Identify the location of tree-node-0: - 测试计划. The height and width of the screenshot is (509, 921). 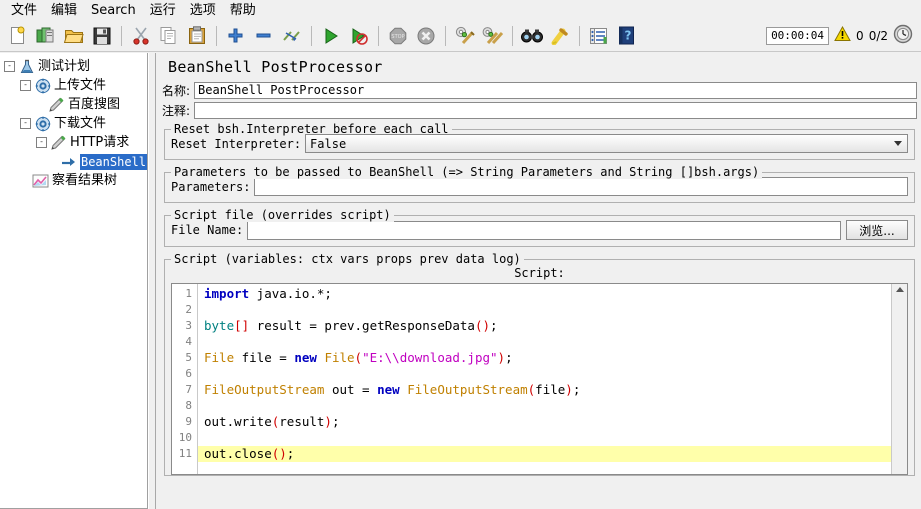
(73, 66).